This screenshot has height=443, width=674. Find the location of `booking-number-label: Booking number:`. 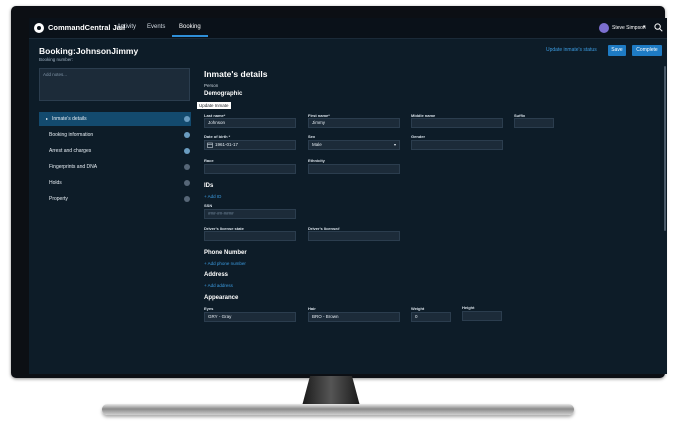

booking-number-label: Booking number: is located at coordinates (56, 59).